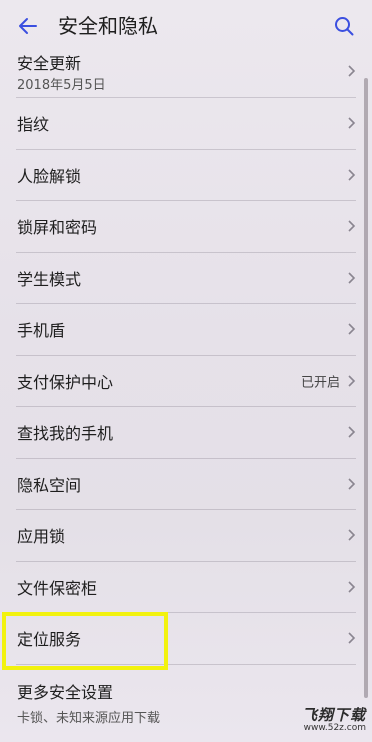  I want to click on setting-status: 已开启, so click(320, 383).